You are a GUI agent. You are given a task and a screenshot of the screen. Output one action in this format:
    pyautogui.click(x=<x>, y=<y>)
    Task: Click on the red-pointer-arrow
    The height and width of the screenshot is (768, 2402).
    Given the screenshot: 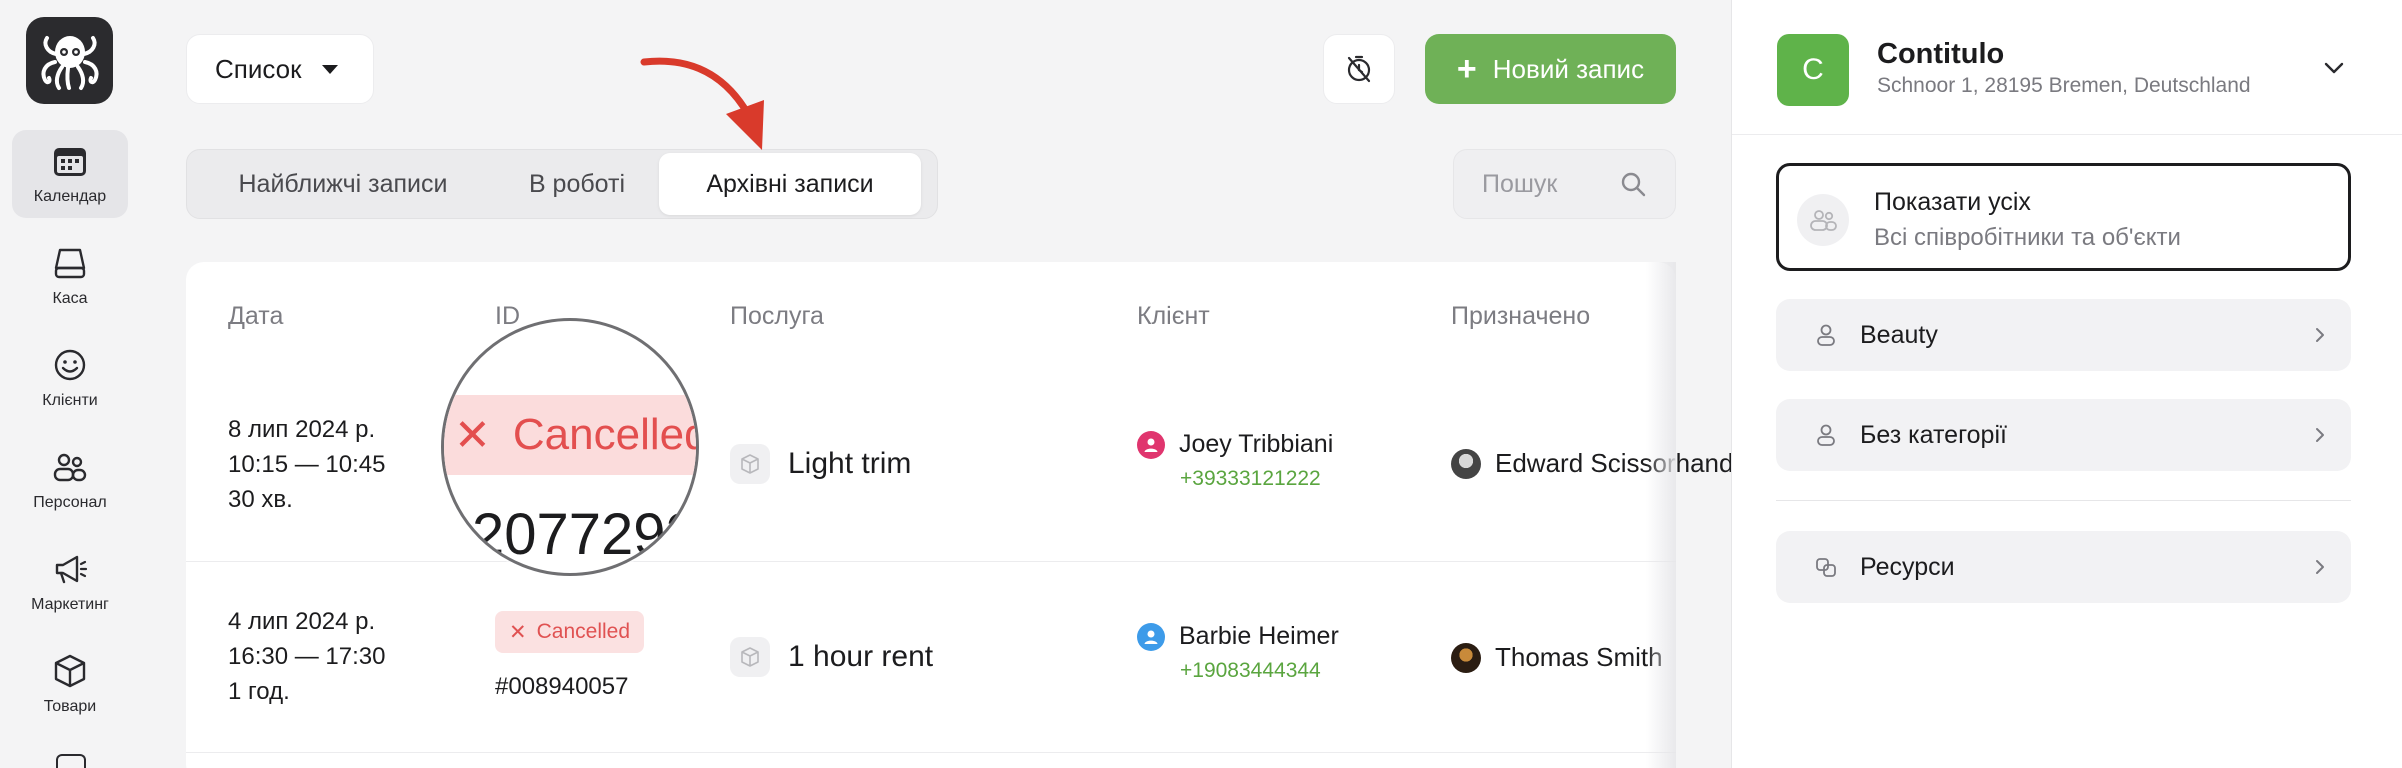 What is the action you would take?
    pyautogui.click(x=702, y=103)
    